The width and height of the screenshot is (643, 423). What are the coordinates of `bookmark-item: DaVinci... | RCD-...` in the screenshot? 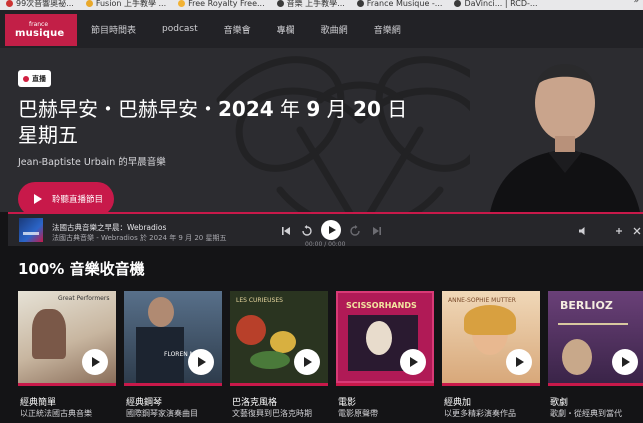 It's located at (495, 4).